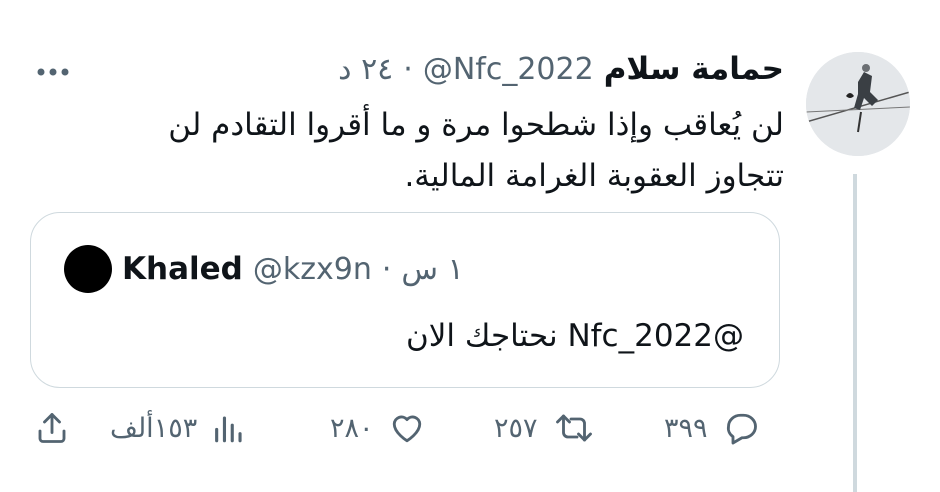 Image resolution: width=940 pixels, height=492 pixels. Describe the element at coordinates (508, 69) in the screenshot. I see `author-handle: @Nfc_2022` at that location.